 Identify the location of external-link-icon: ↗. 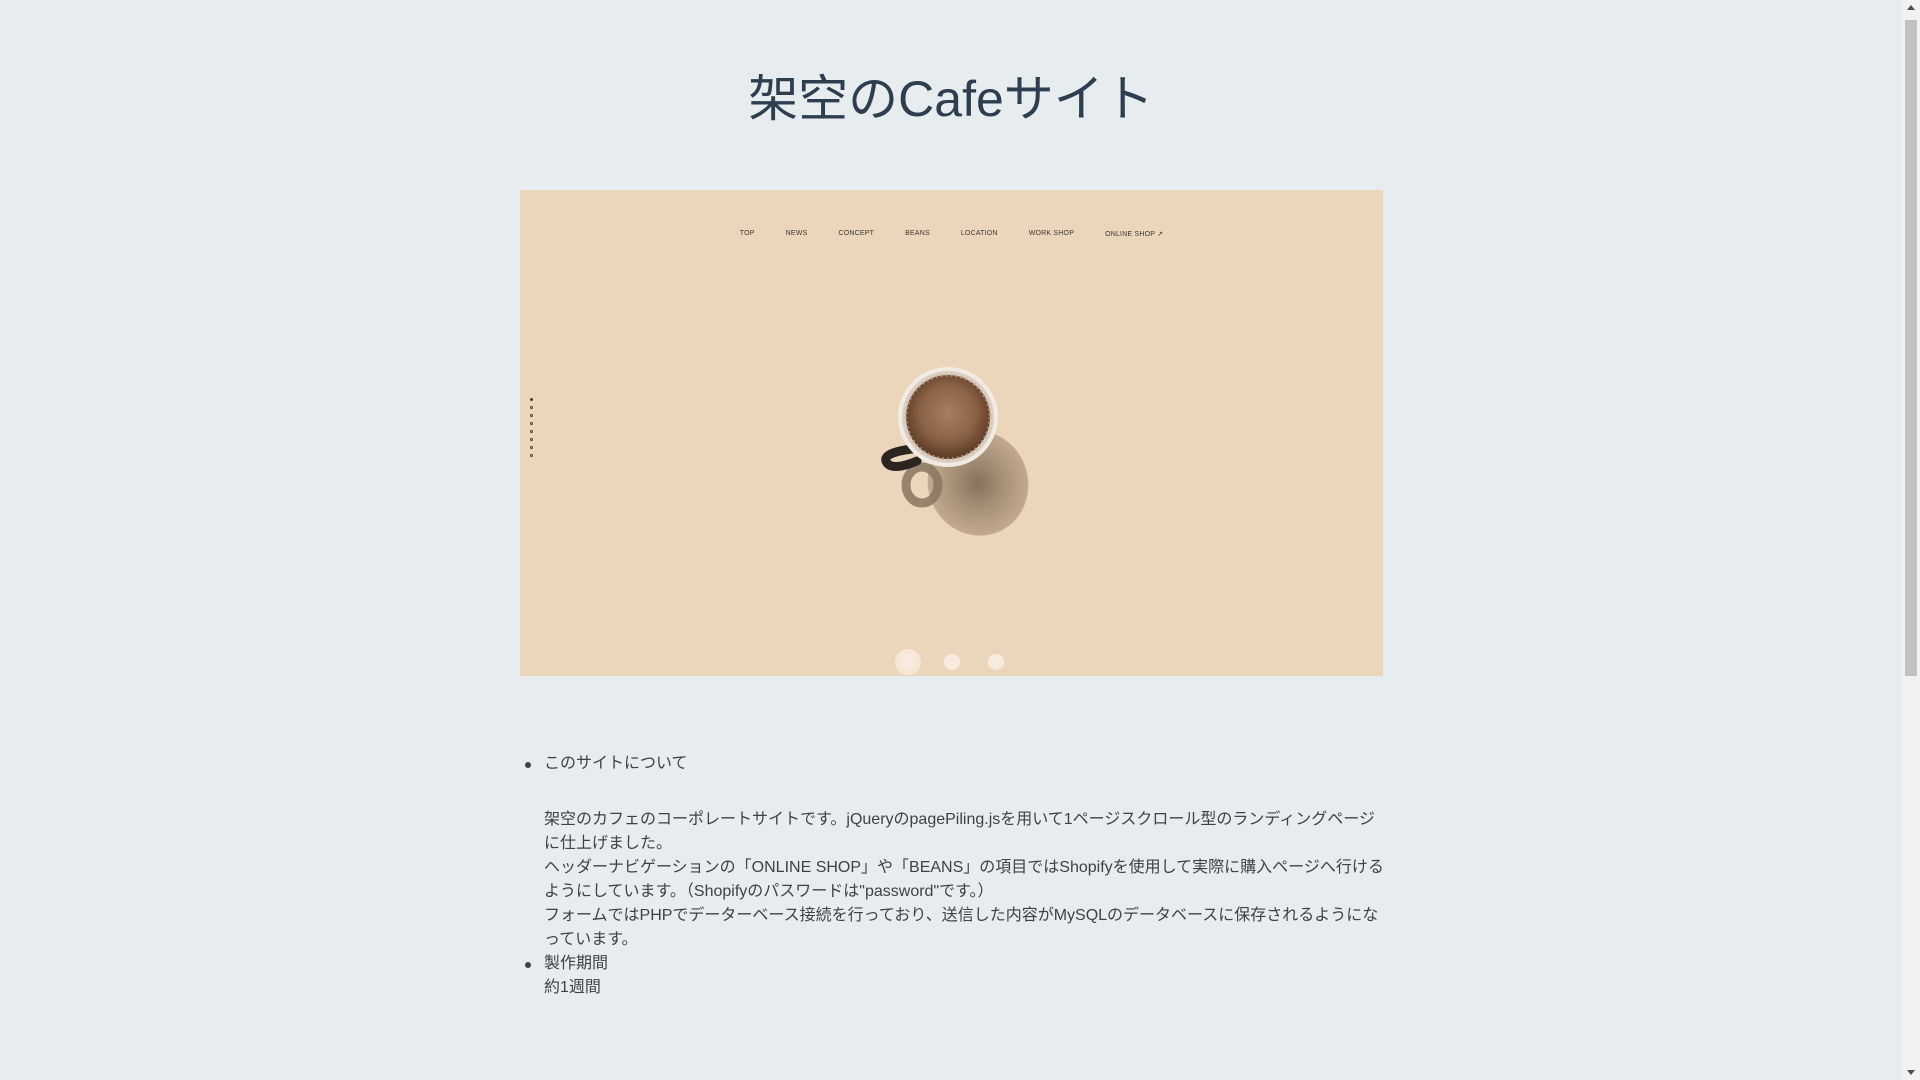
(1160, 234).